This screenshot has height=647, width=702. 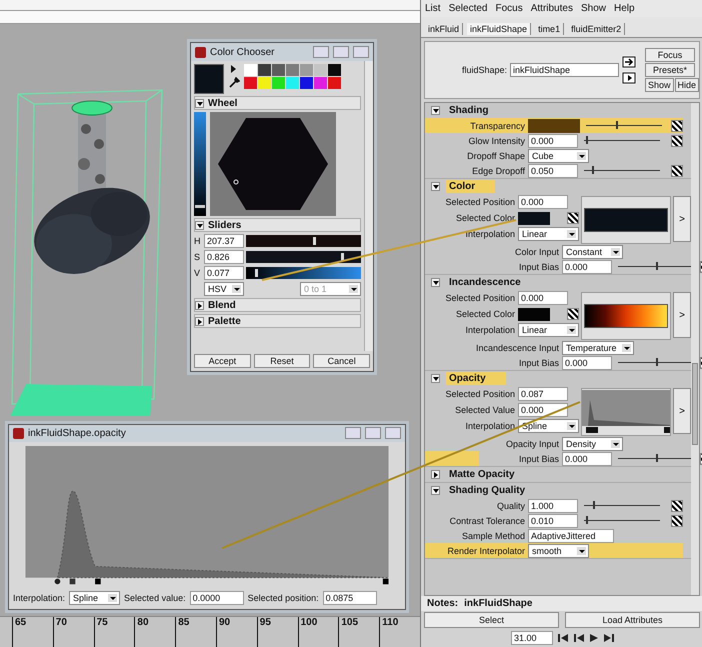 What do you see at coordinates (551, 8) in the screenshot?
I see `menu-item: Attributes` at bounding box center [551, 8].